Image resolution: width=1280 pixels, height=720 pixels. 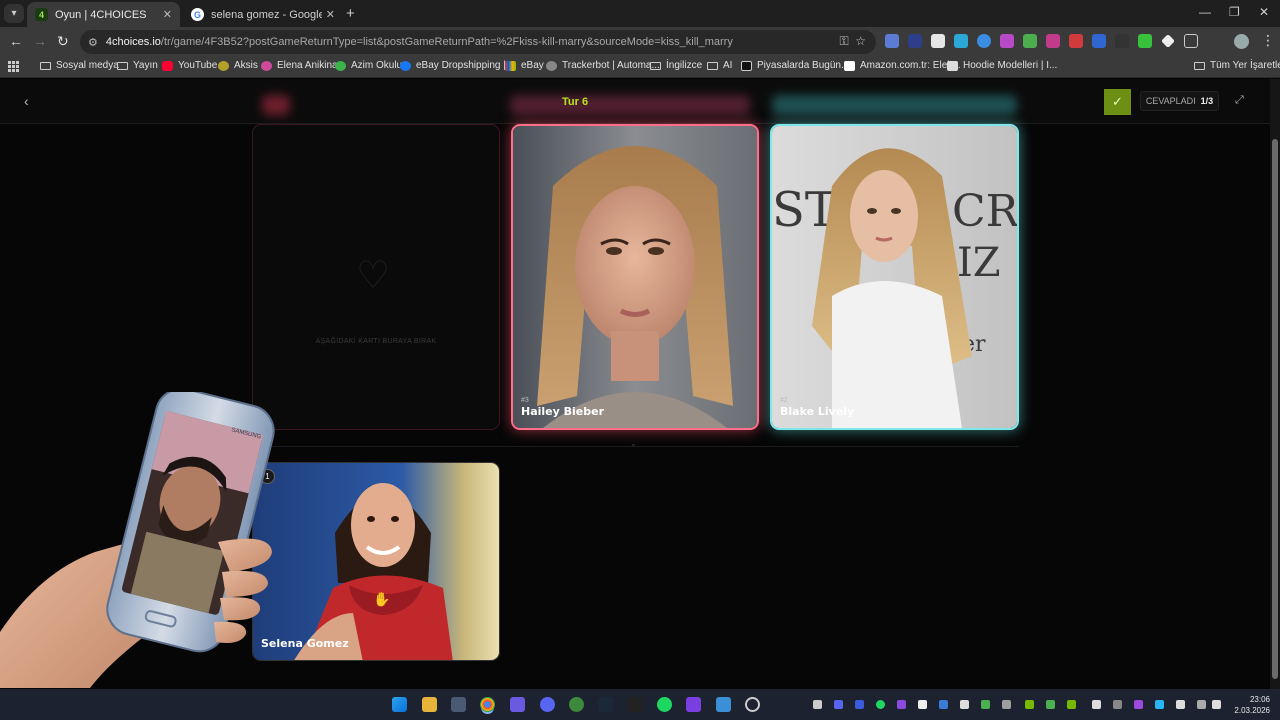 I want to click on file-explorer-icon, so click(x=429, y=704).